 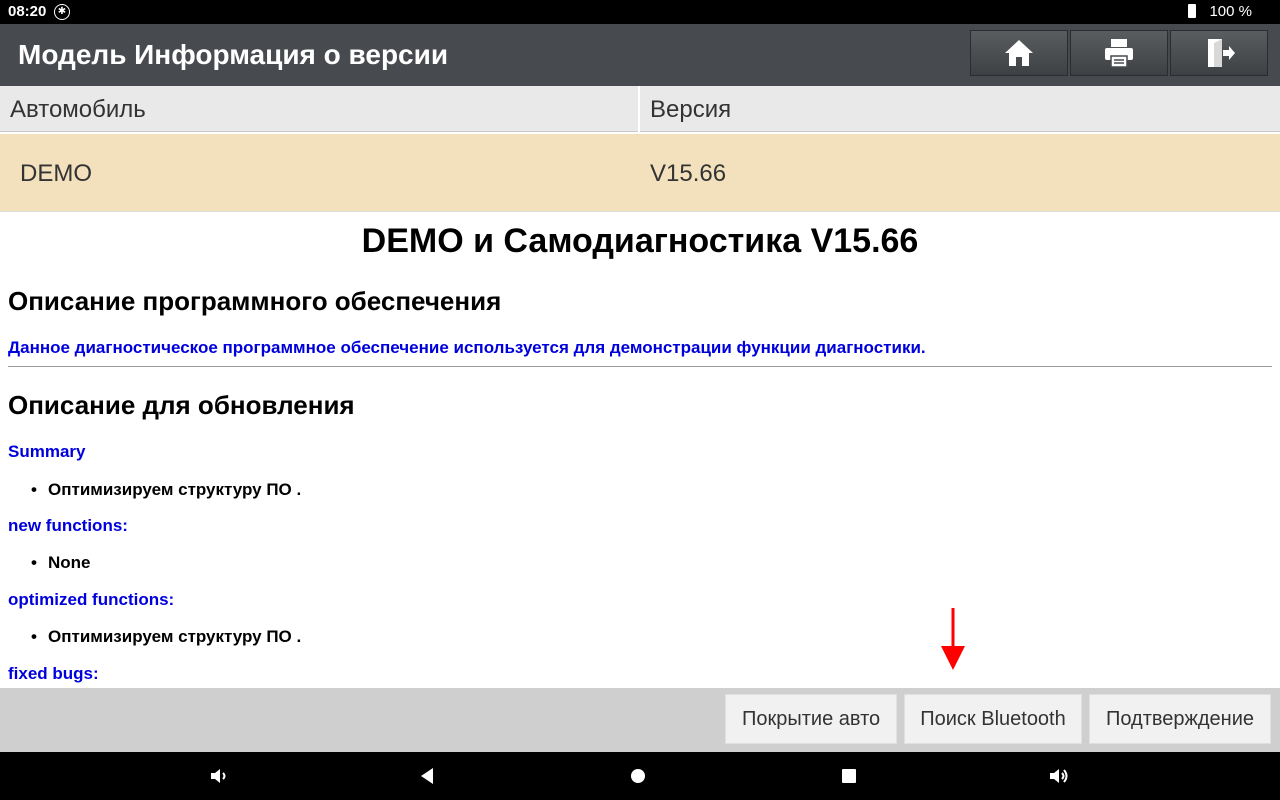 I want to click on page-title: Модель Информация о версии, so click(x=233, y=54).